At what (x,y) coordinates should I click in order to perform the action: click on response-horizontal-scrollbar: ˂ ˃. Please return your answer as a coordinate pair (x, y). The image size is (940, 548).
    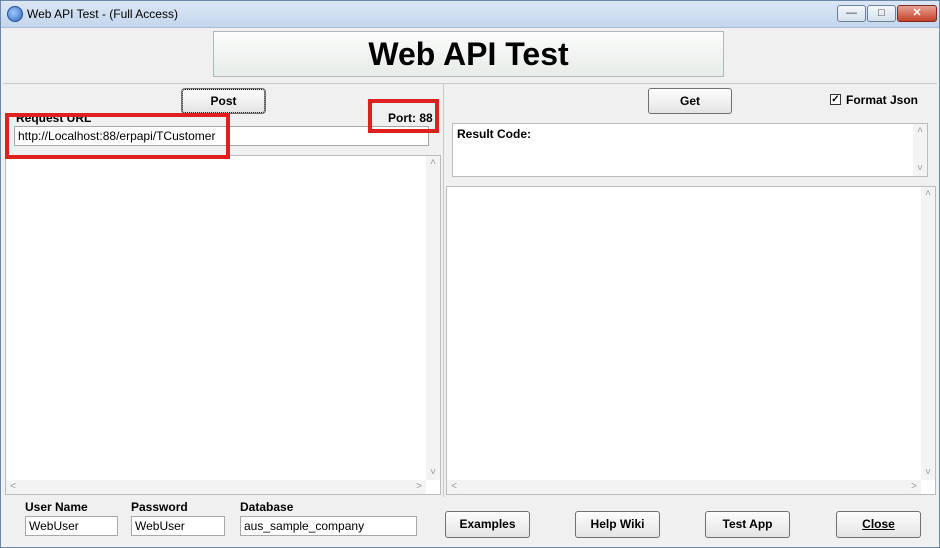
    Looking at the image, I should click on (684, 487).